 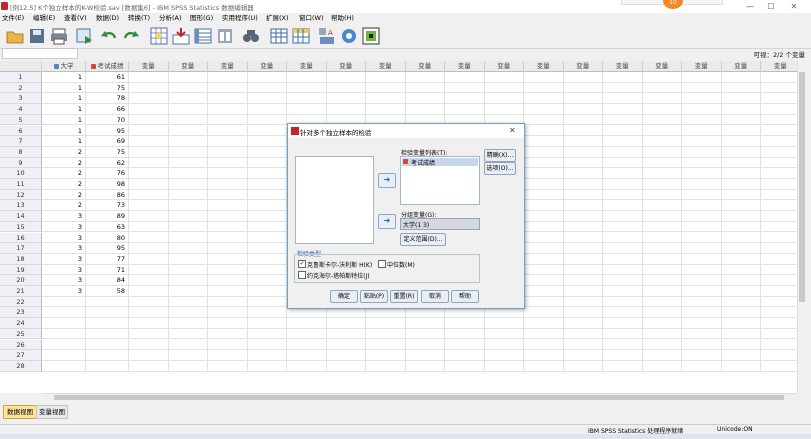 I want to click on table-cell: 3, so click(x=64, y=280).